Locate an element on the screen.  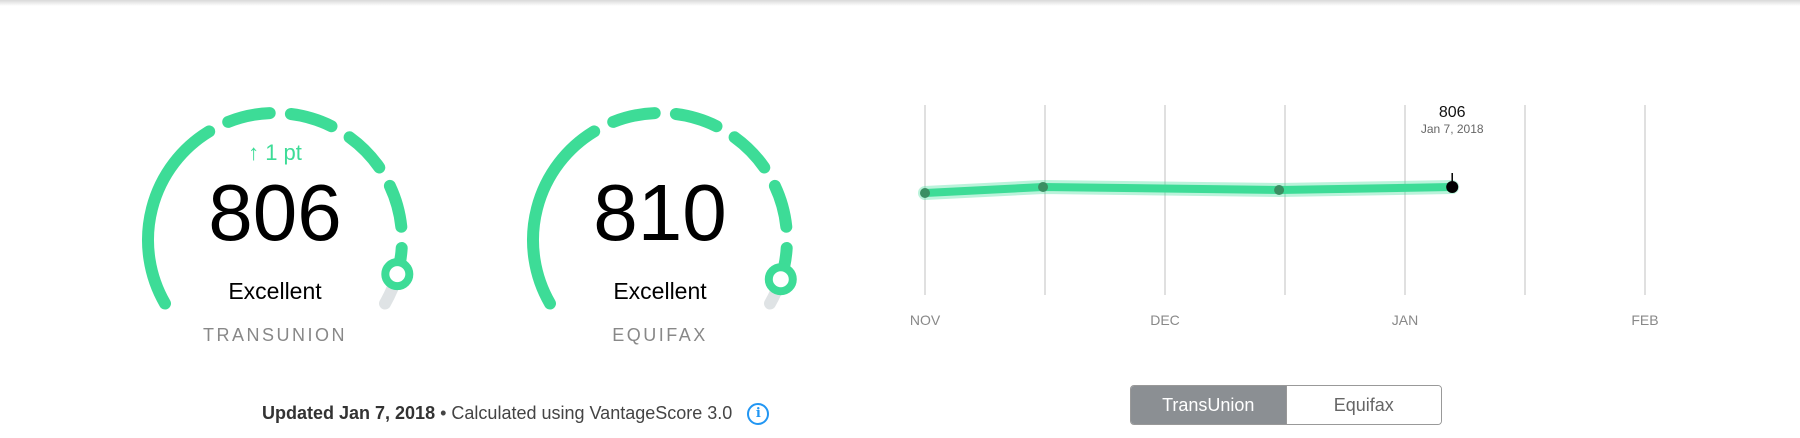
transunion-score-gauge: ↑ 1 pt 806 Excellent TRANSUNION is located at coordinates (275, 225).